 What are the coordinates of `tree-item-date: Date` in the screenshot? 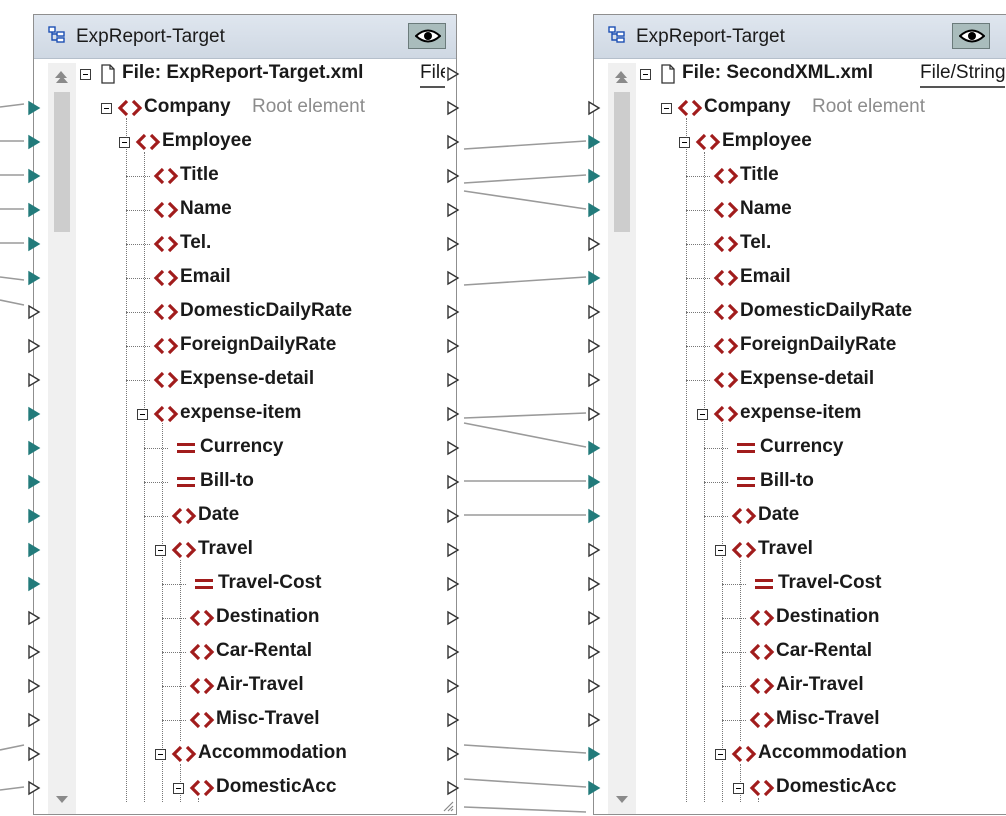 It's located at (797, 516).